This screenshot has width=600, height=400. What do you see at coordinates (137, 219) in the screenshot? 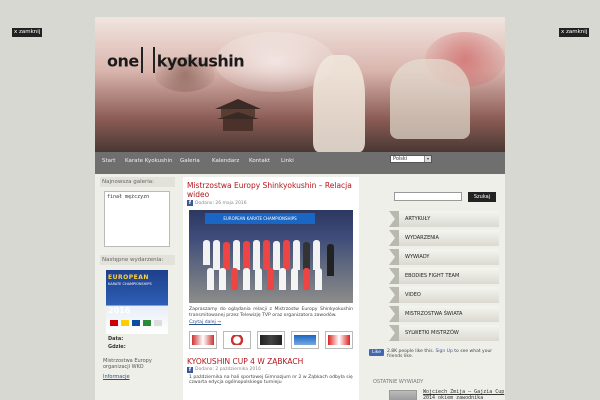
I see `gallery-text-box: finał mężczyzn` at bounding box center [137, 219].